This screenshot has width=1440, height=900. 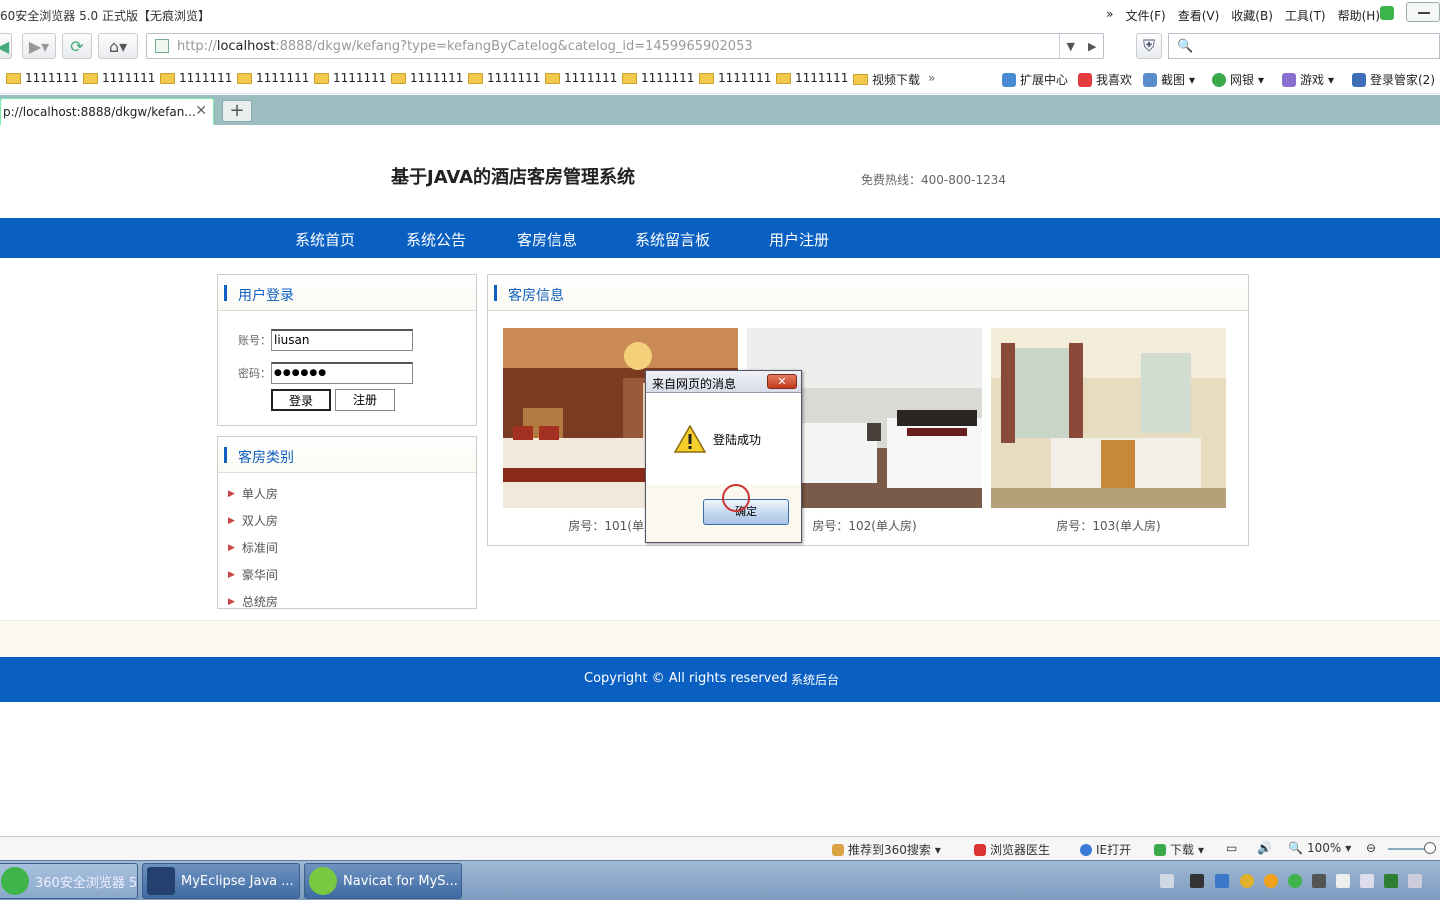 I want to click on login-button: 登录, so click(x=301, y=400).